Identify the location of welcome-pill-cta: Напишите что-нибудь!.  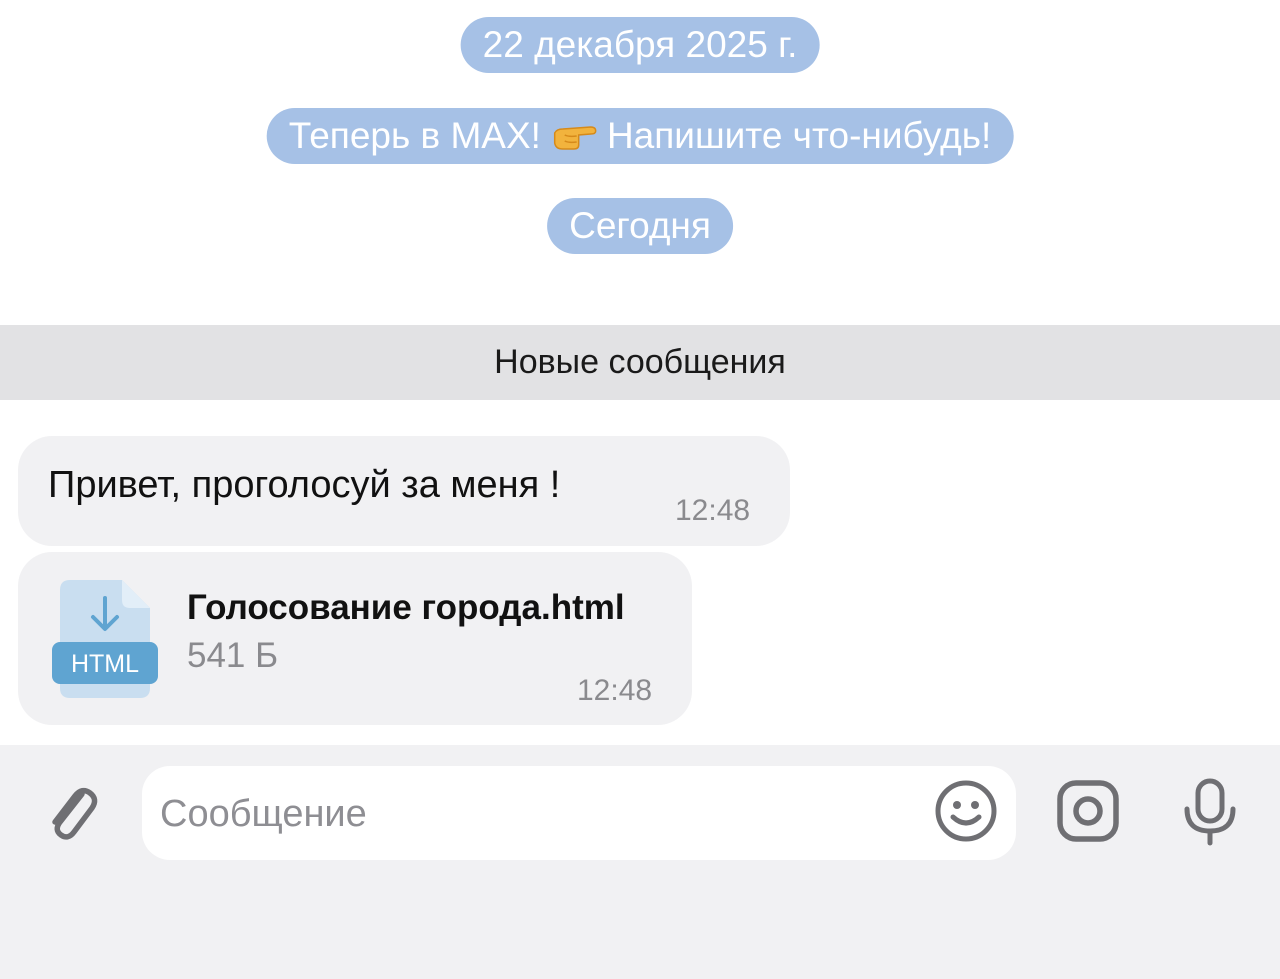
(799, 135).